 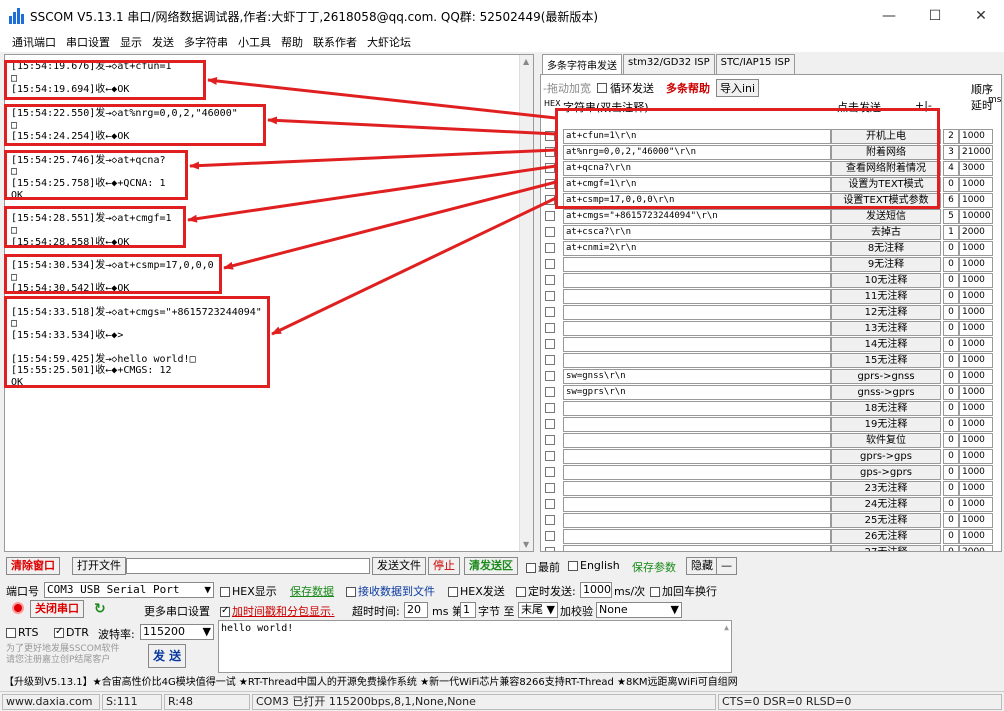 What do you see at coordinates (594, 565) in the screenshot?
I see `english-option: English` at bounding box center [594, 565].